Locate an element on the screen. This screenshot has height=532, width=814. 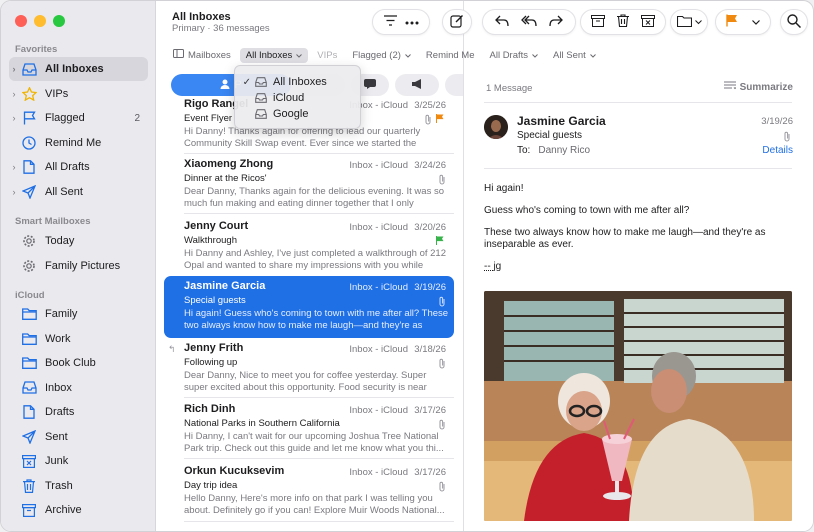
dropdown-item-google: Google is located at coordinates (298, 114).